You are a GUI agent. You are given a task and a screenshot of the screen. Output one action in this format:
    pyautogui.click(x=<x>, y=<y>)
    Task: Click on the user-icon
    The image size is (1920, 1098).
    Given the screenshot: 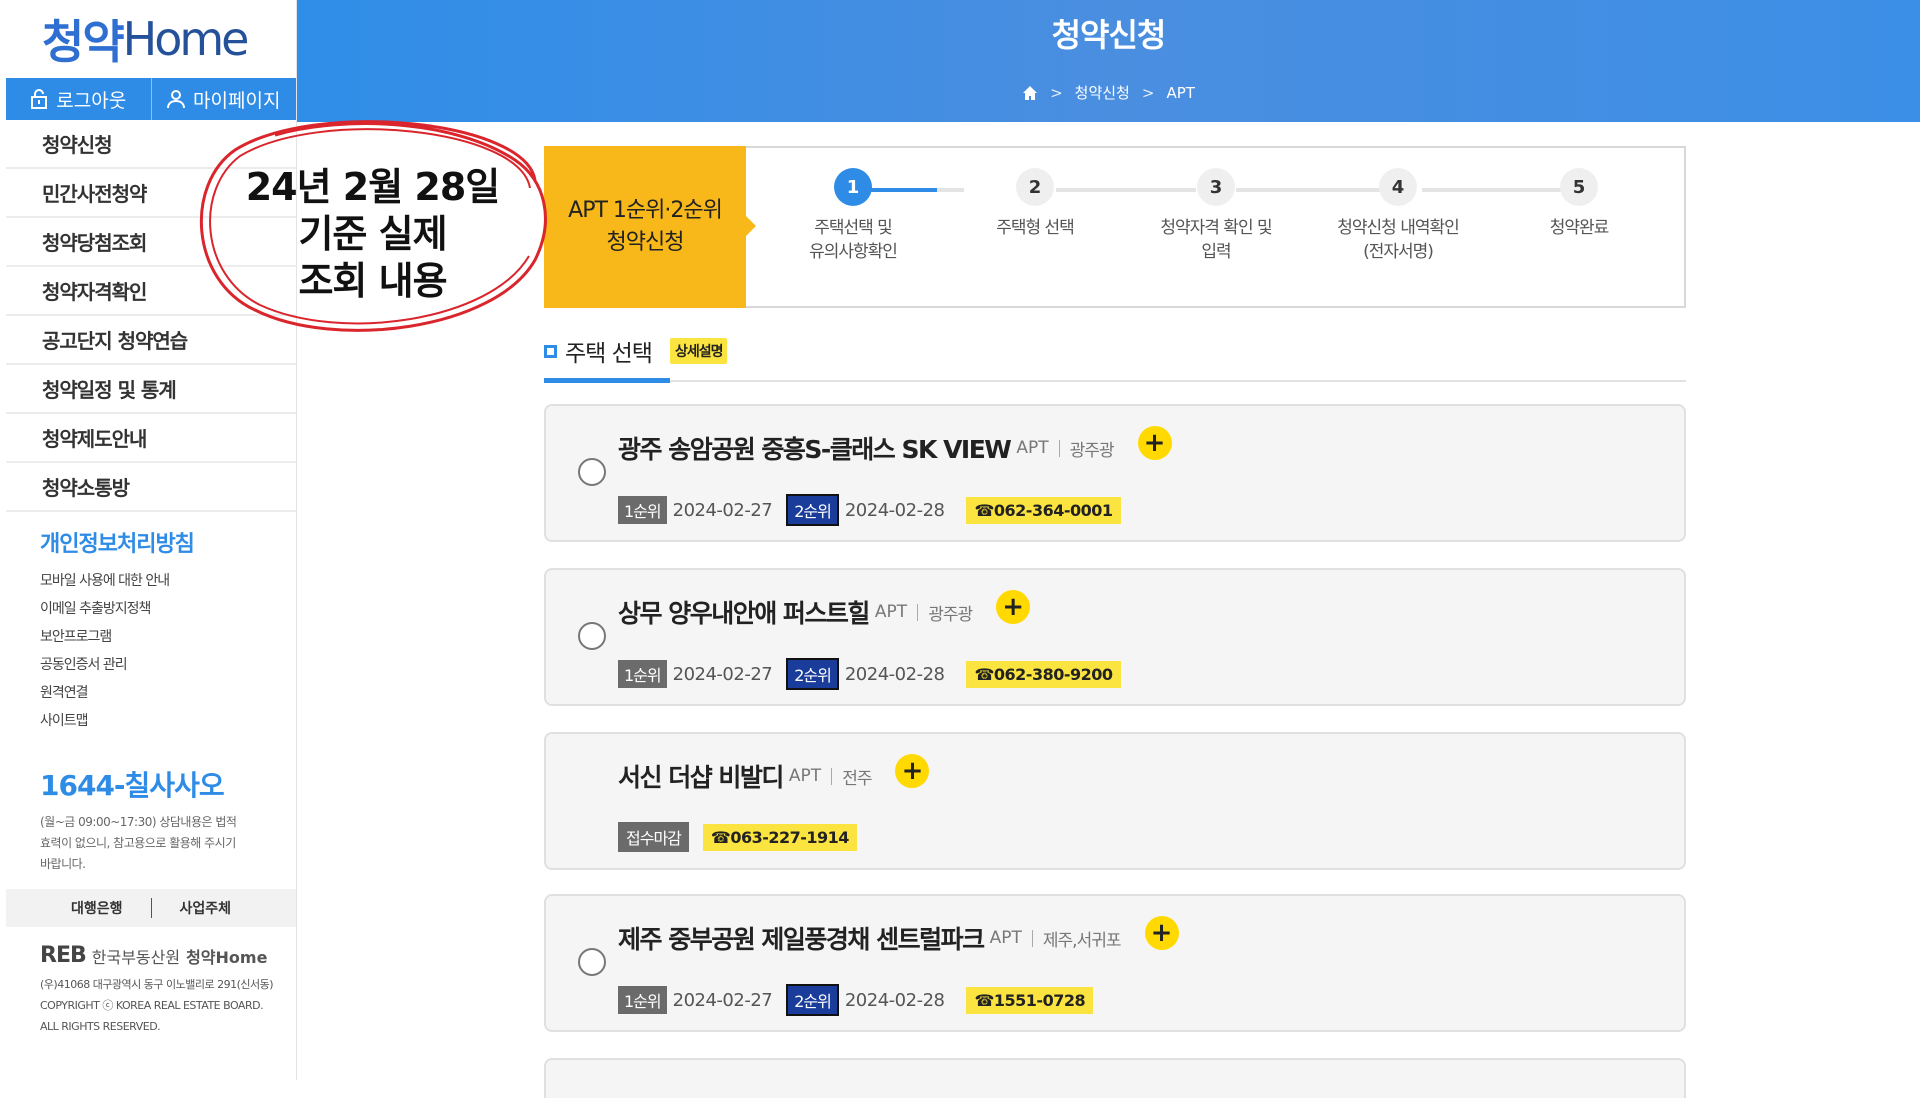 What is the action you would take?
    pyautogui.click(x=176, y=99)
    